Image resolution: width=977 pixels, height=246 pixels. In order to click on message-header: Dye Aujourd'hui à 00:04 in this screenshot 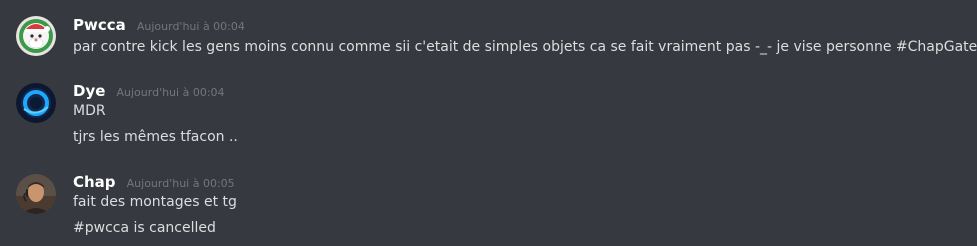, I will do `click(149, 91)`.